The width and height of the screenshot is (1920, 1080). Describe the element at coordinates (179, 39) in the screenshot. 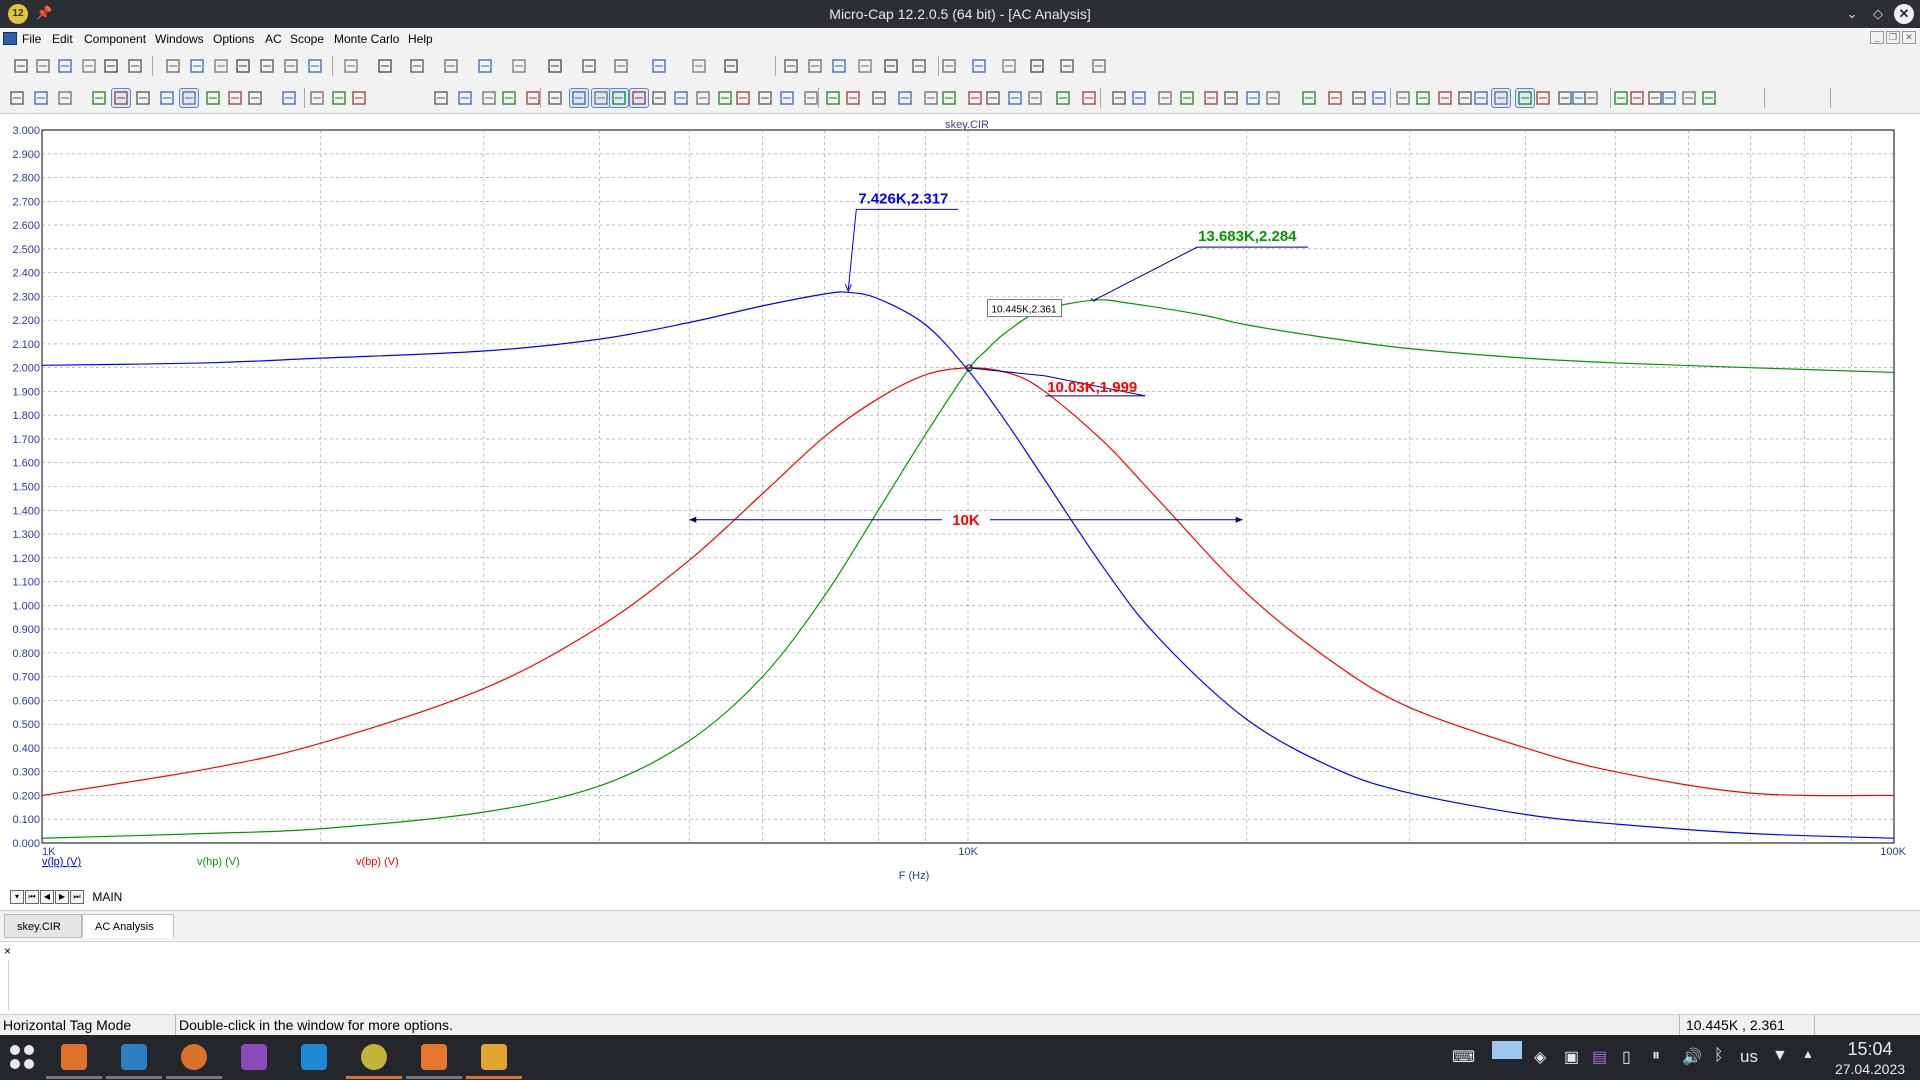

I see `menu-windows: Windows` at that location.